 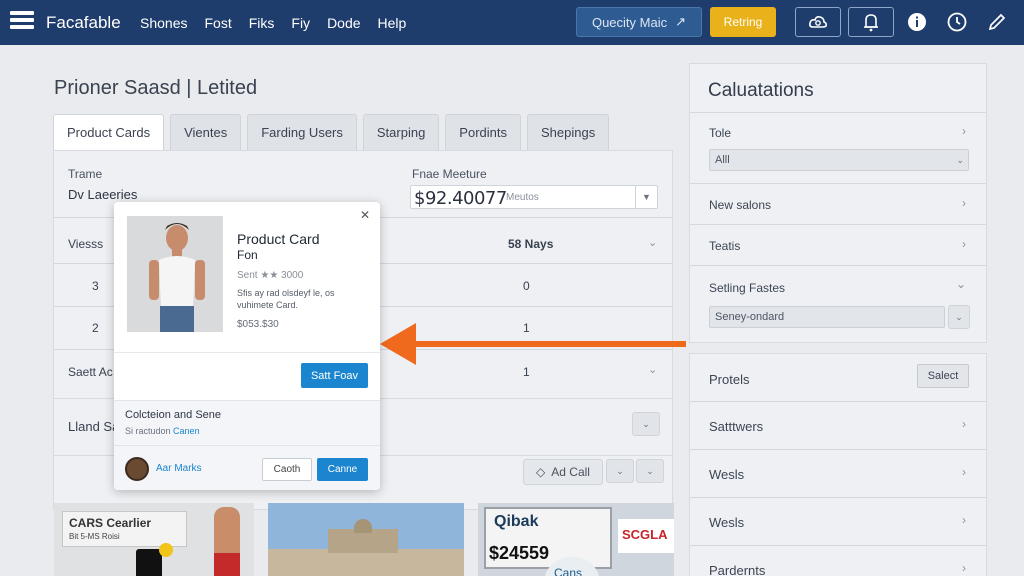 I want to click on menu-item-help: Help, so click(x=392, y=23).